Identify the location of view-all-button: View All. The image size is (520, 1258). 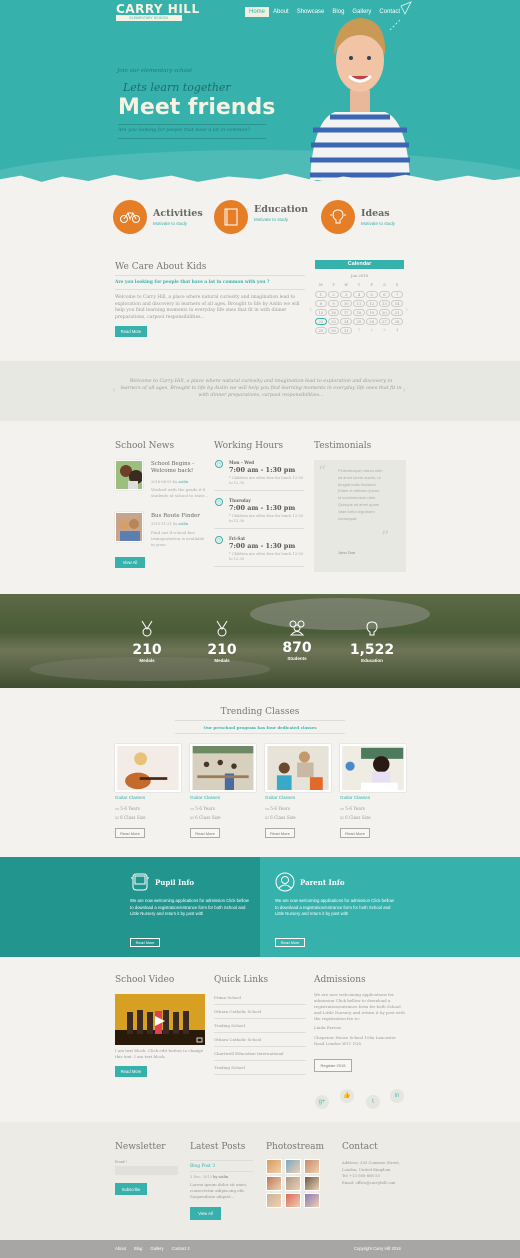
(130, 562).